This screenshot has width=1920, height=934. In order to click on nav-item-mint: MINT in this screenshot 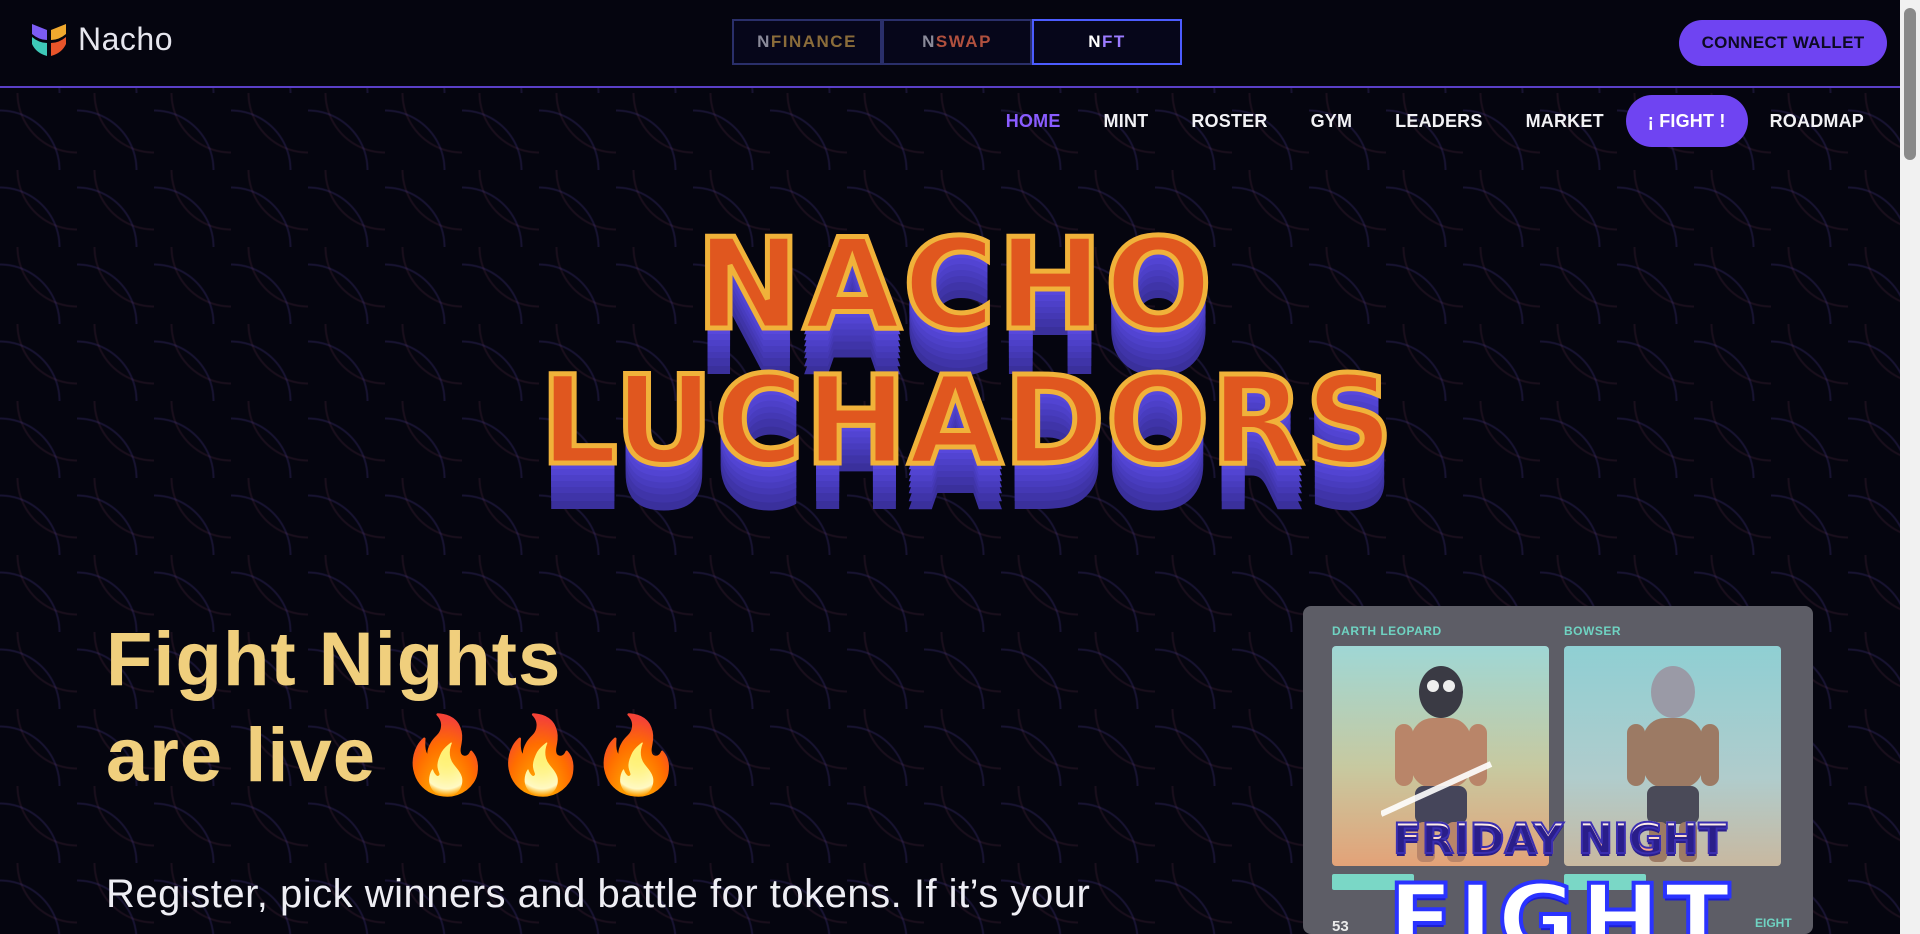, I will do `click(1126, 121)`.